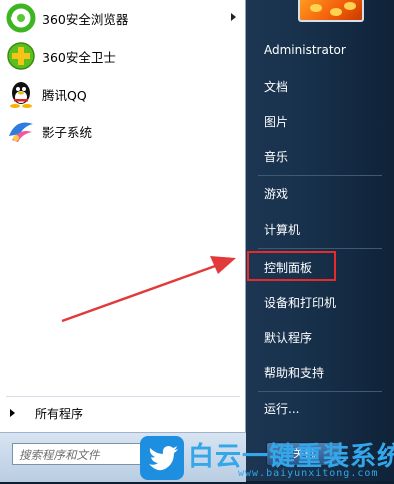 This screenshot has height=484, width=394. What do you see at coordinates (267, 458) in the screenshot?
I see `watermark: 白云一键重装系统 www.baiyunxitong.com` at bounding box center [267, 458].